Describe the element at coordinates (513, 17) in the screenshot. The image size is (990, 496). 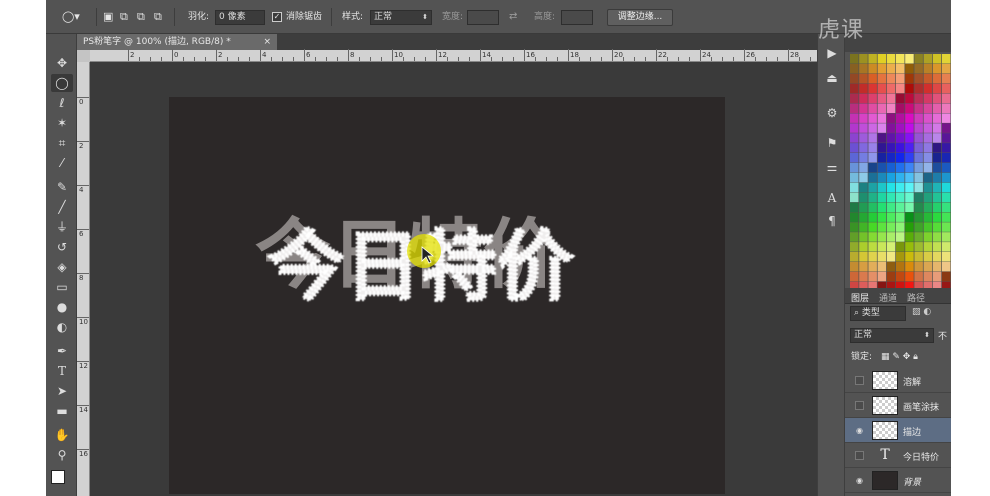
I see `swap-icon: ⇄` at that location.